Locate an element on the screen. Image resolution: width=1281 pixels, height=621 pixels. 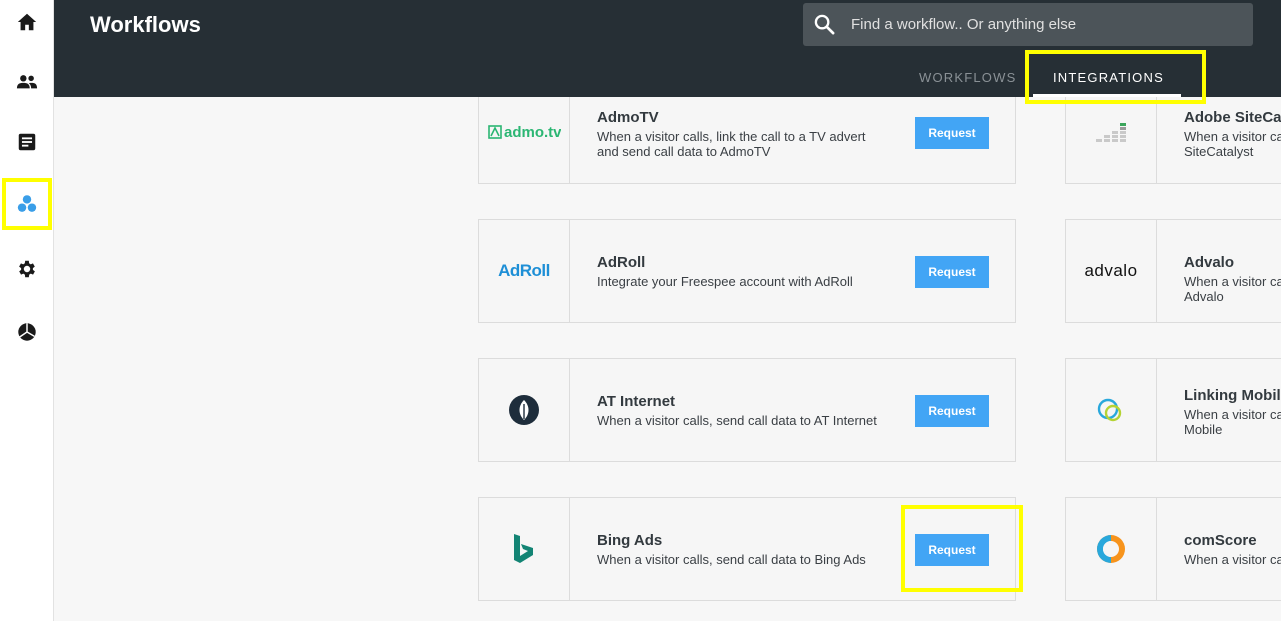
tab-workflows: WORKFLOWS is located at coordinates (967, 77).